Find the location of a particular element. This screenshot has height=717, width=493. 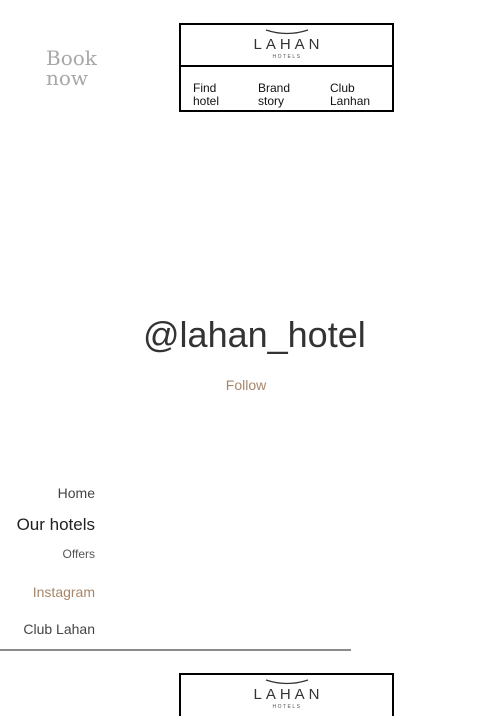

logo-wordmark: LAHAN is located at coordinates (288, 44).